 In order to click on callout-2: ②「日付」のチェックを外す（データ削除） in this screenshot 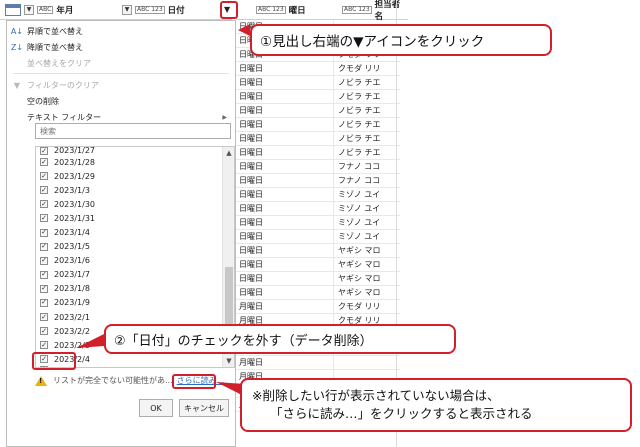, I will do `click(280, 339)`.